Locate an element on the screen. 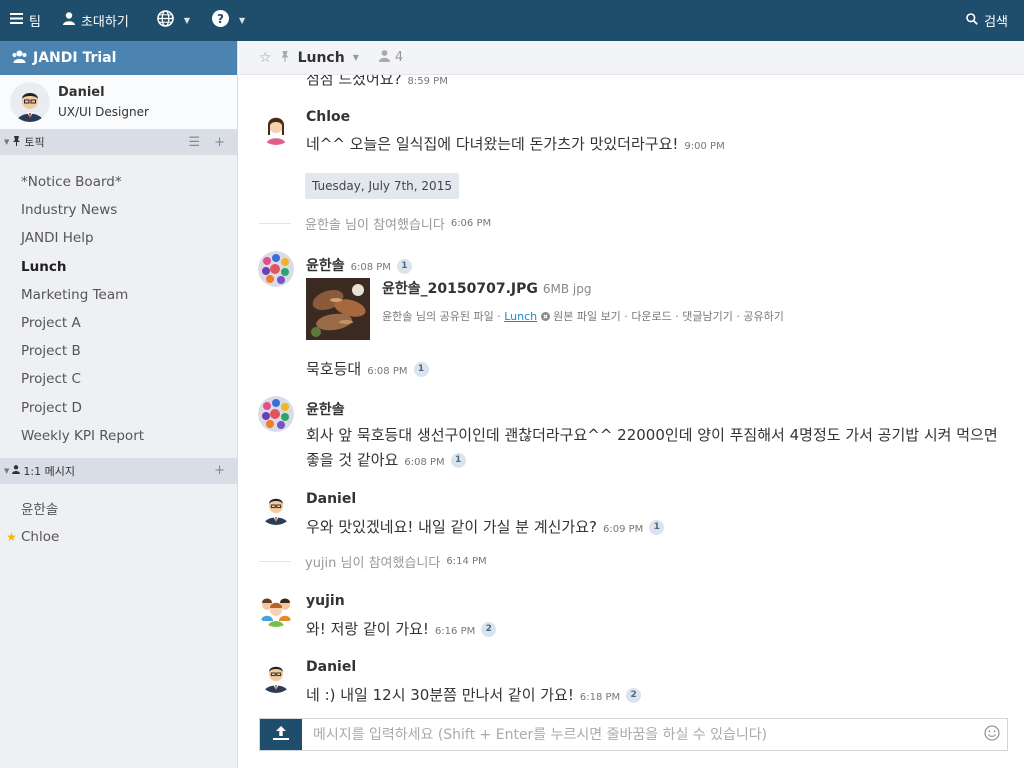 This screenshot has height=768, width=1024. topics-header-label: 토픽 is located at coordinates (34, 142).